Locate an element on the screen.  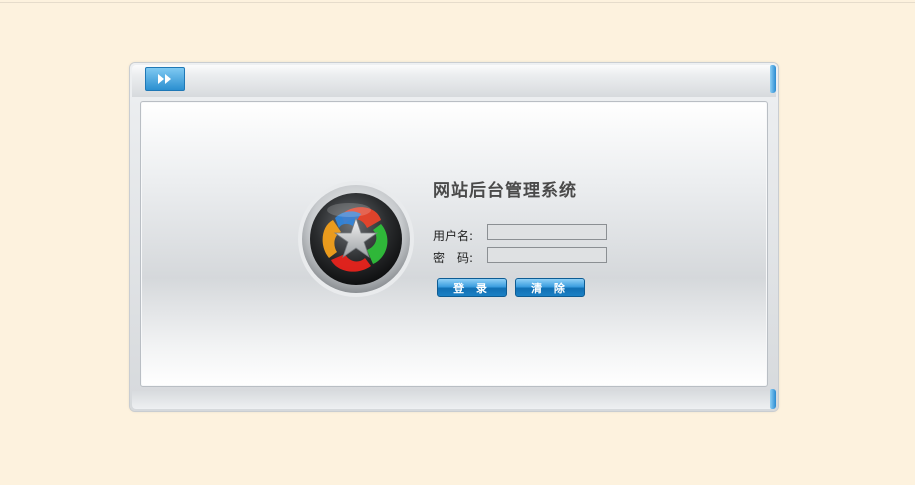
titlebar-edge-tab is located at coordinates (773, 79).